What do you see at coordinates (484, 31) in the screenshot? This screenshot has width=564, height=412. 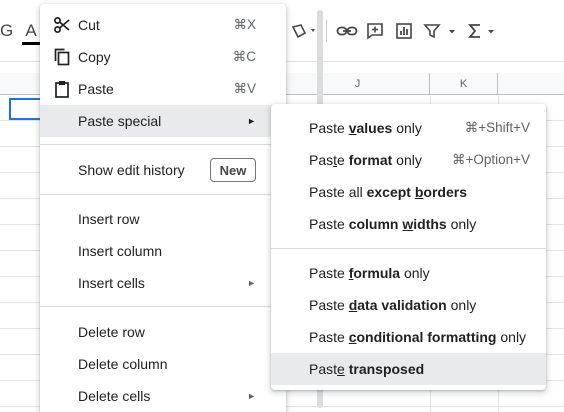 I see `functions-icon` at bounding box center [484, 31].